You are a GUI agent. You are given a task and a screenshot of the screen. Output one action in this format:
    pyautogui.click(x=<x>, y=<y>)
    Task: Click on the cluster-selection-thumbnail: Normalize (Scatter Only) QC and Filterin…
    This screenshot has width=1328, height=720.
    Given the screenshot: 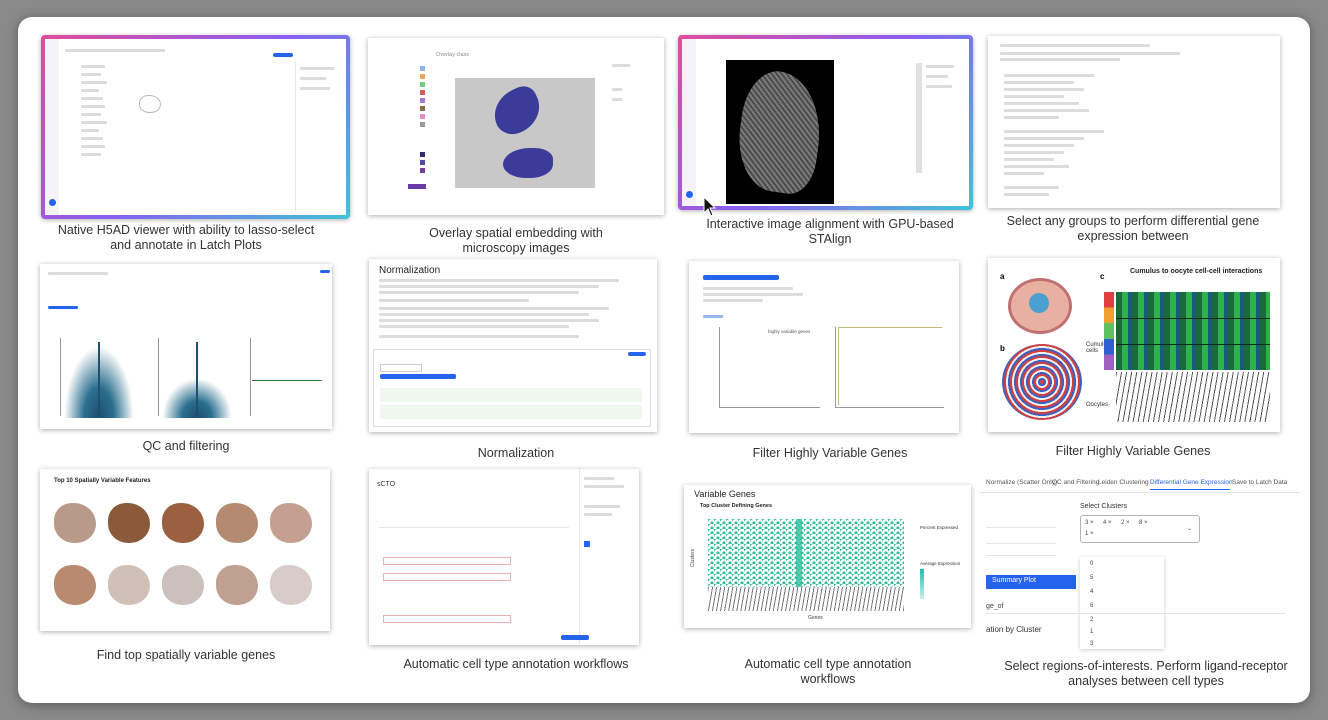 What is the action you would take?
    pyautogui.click(x=1140, y=566)
    